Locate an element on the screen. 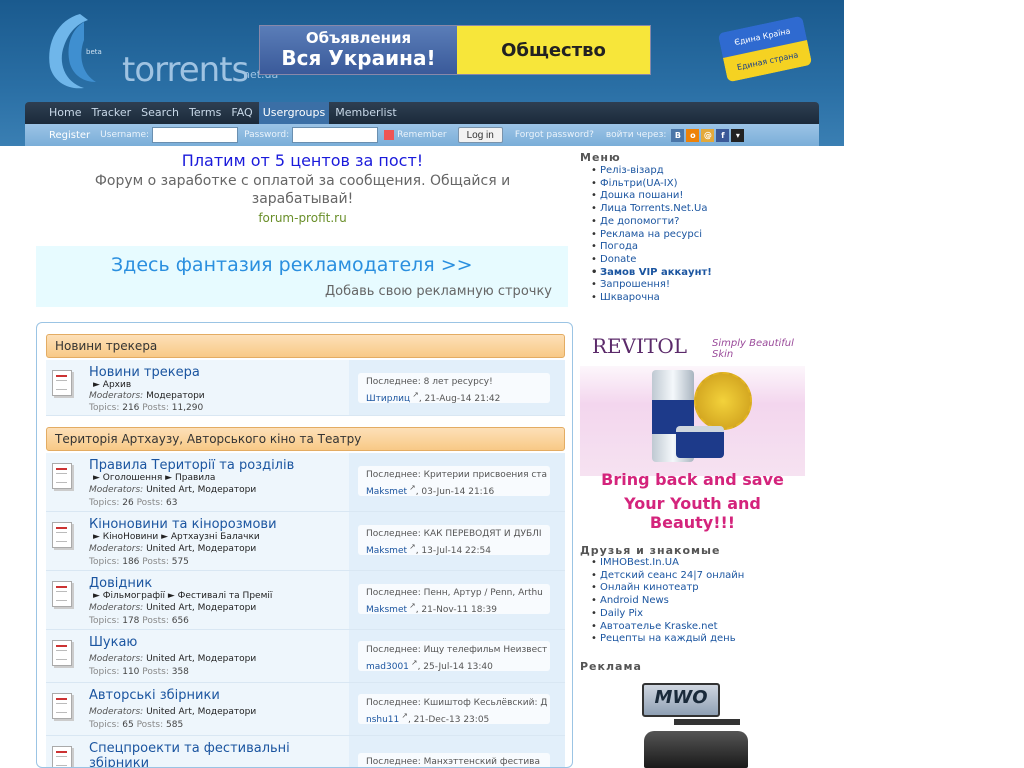  tank-image is located at coordinates (696, 749).